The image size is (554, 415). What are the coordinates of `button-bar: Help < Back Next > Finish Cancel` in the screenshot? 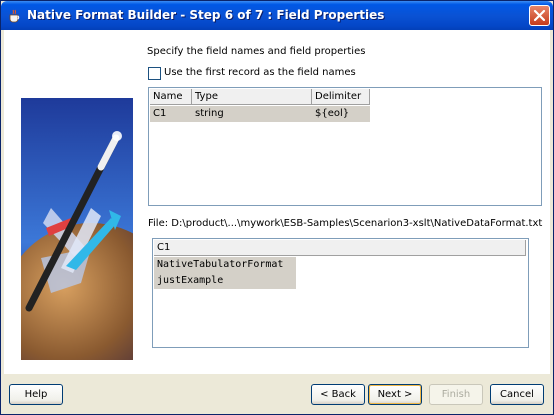 It's located at (277, 393).